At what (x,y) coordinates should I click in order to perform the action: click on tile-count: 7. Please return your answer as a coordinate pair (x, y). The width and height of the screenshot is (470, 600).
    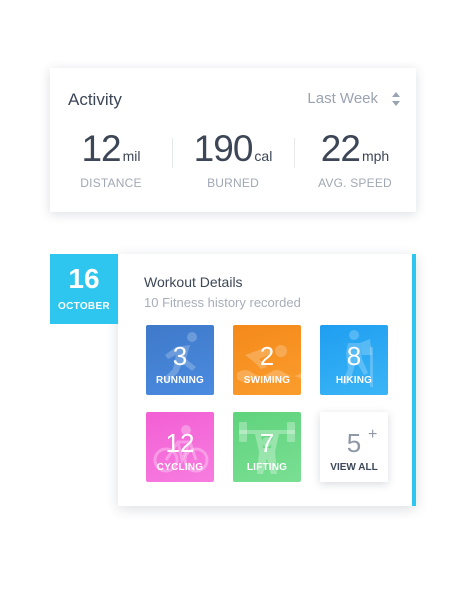
    Looking at the image, I should click on (267, 443).